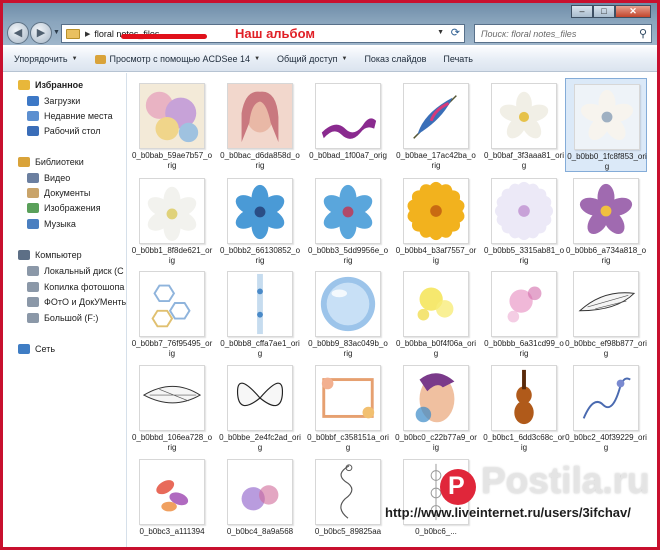 This screenshot has width=660, height=550. Describe the element at coordinates (436, 220) in the screenshot. I see `file-item: 0_b0bb4_b3af7557_orig` at that location.